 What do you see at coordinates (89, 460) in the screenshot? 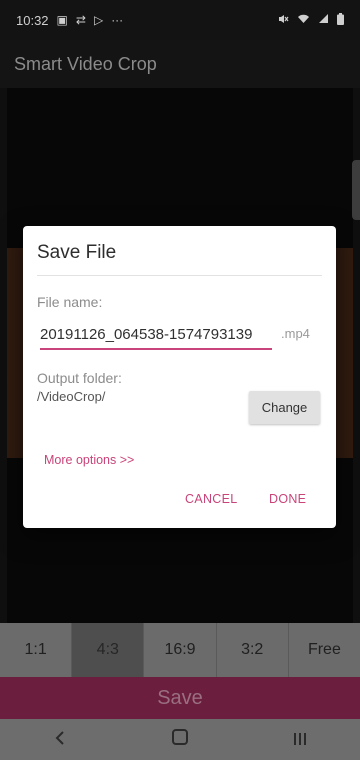
I see `more-options-link: More options >>` at bounding box center [89, 460].